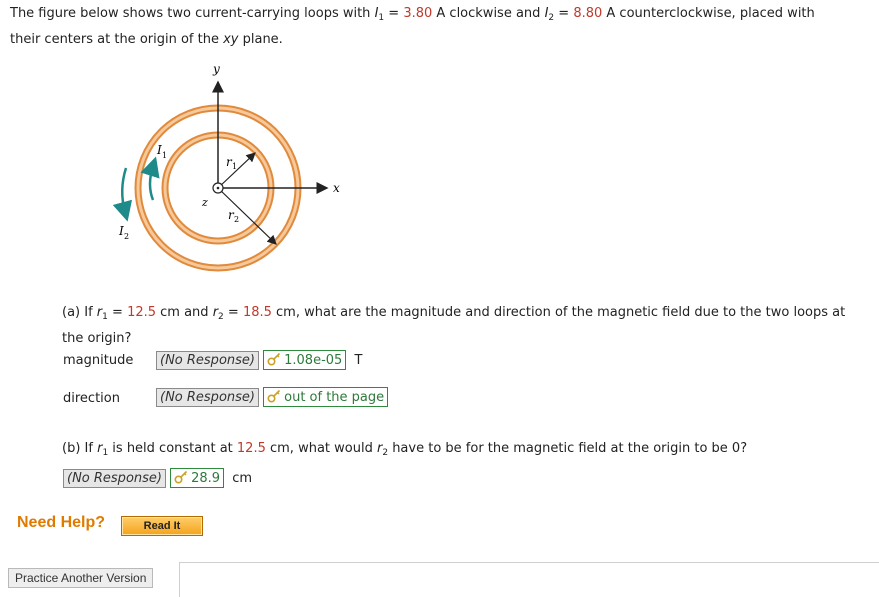 The image size is (879, 597). I want to click on loops-figure: y x z I 1 I 2 r 1 r 2, so click(230, 182).